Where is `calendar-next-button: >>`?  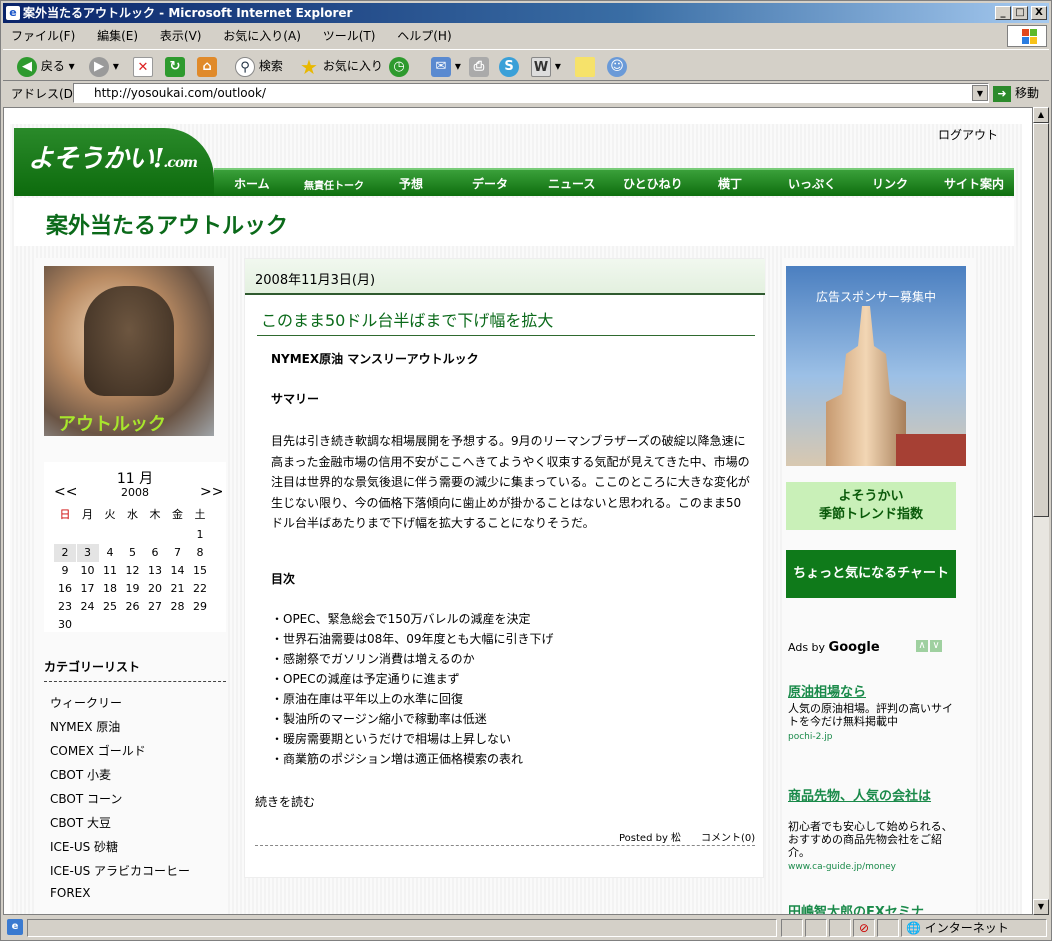
calendar-next-button: >> is located at coordinates (211, 492).